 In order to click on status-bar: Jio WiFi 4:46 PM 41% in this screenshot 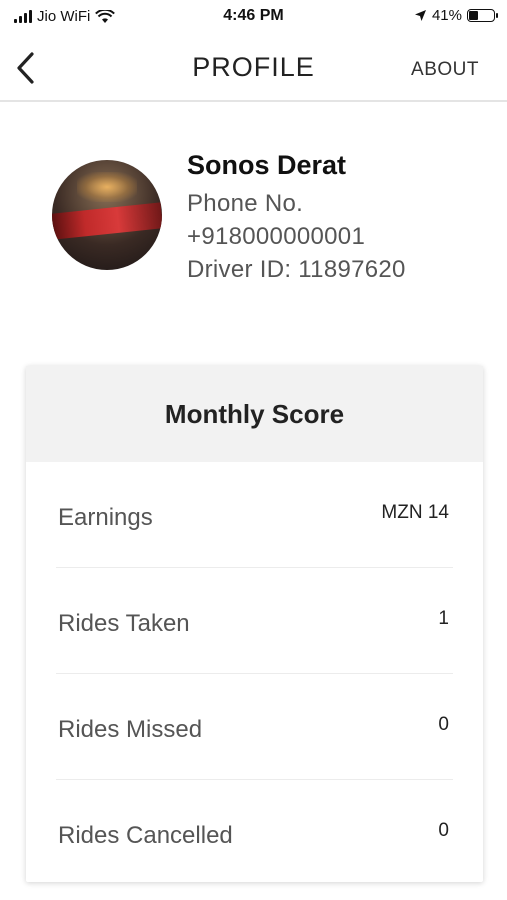, I will do `click(253, 17)`.